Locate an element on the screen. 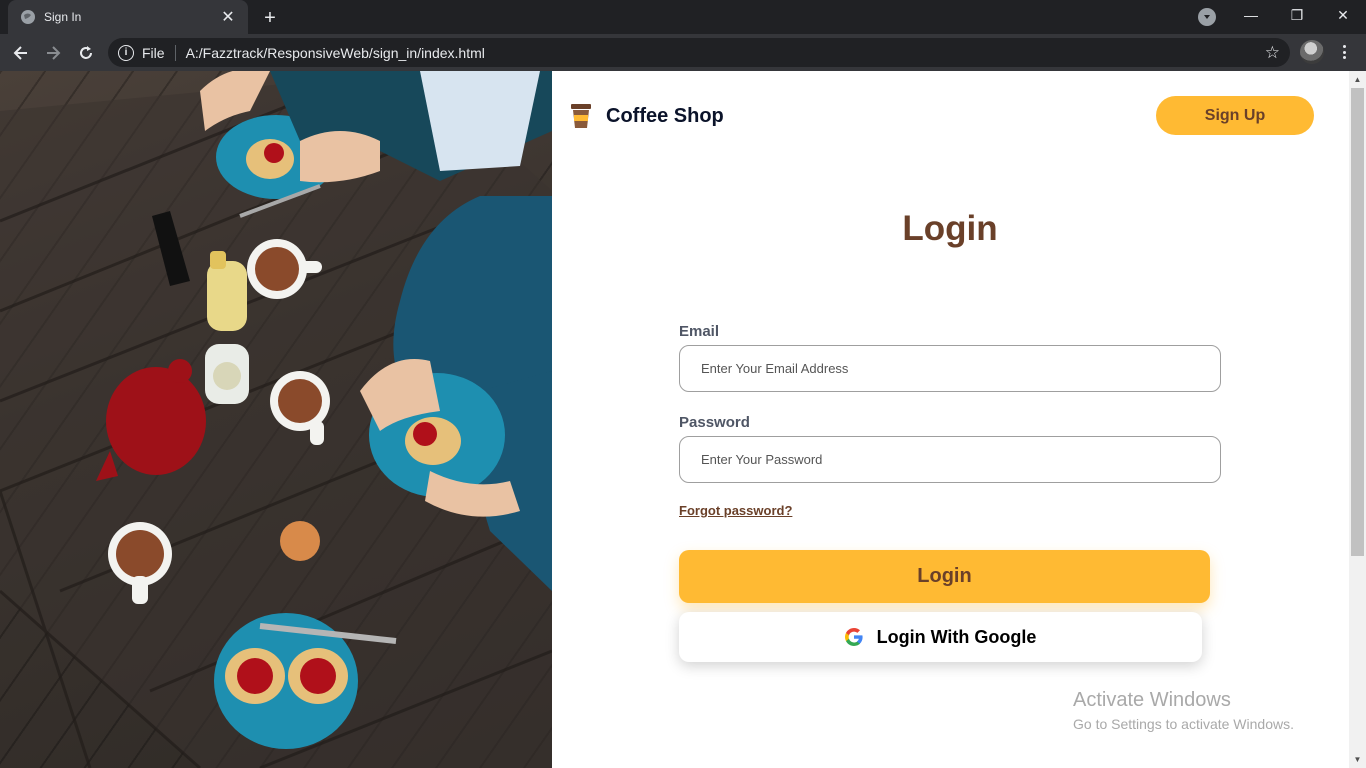  window-close-button: ✕ is located at coordinates (1343, 15).